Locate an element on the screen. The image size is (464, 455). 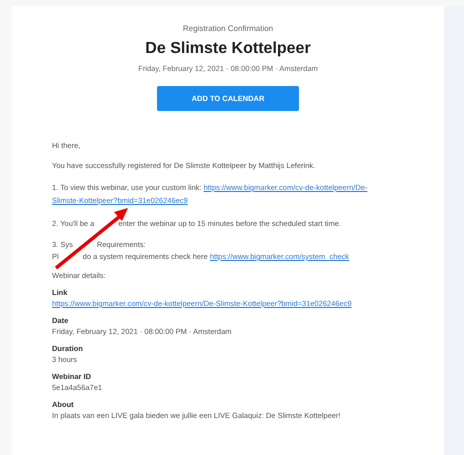
eyebrow-text: Registration Confirmation is located at coordinates (228, 29).